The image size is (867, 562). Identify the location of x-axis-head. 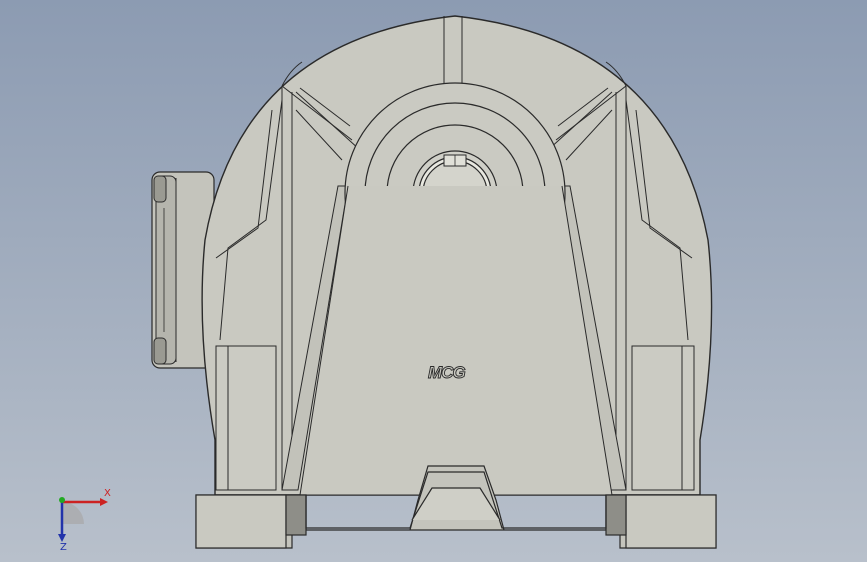
(104, 502).